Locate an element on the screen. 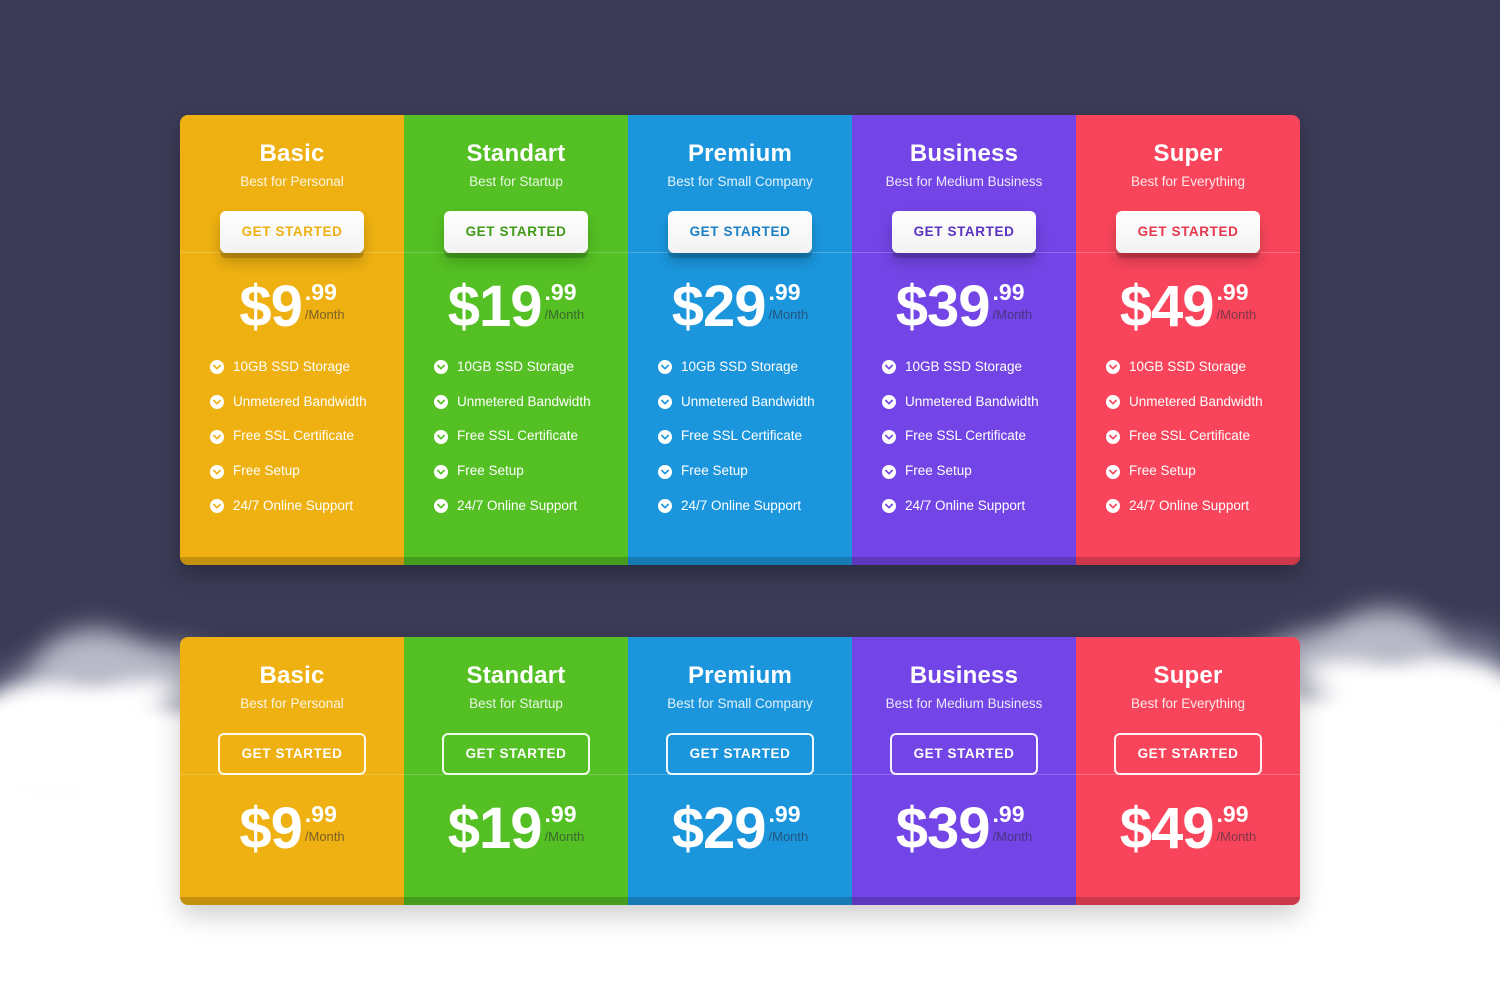 The height and width of the screenshot is (1000, 1500). feature-item: 10GB SSD Storage is located at coordinates (1203, 366).